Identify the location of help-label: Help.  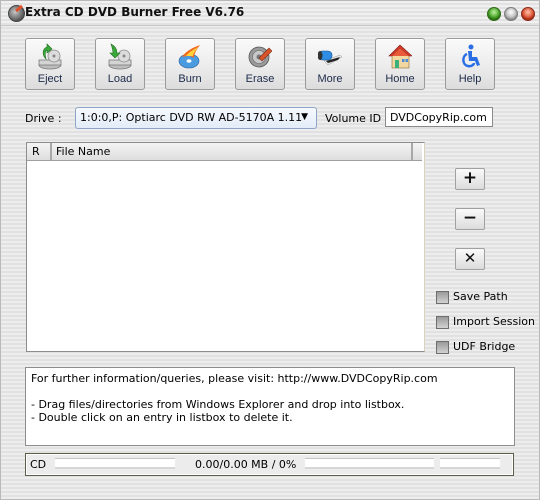
(470, 79).